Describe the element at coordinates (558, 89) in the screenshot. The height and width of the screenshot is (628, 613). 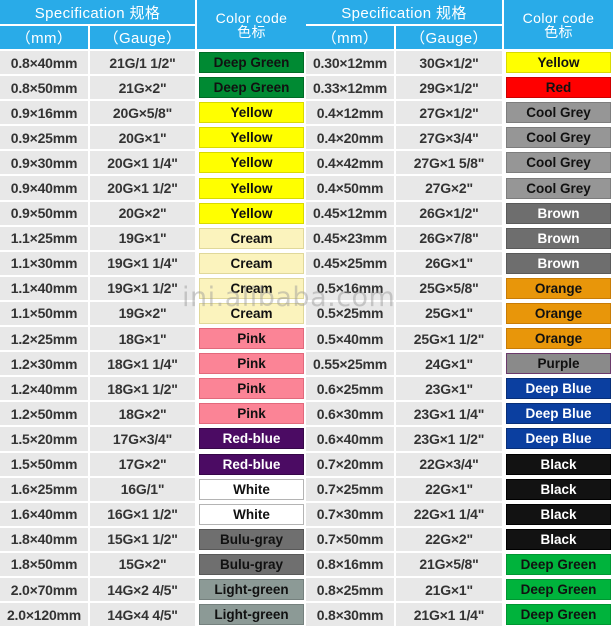
I see `cell-color-code: Red` at that location.